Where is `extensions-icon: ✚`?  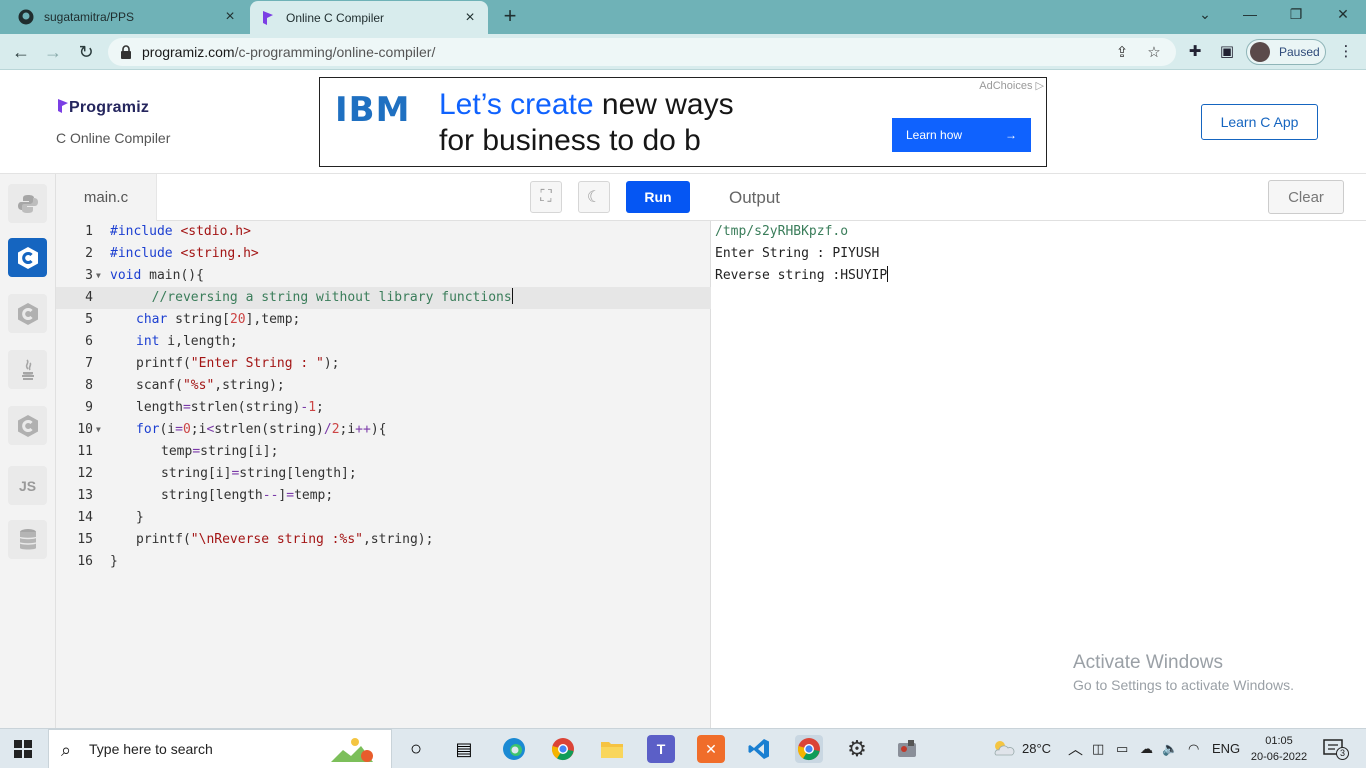 extensions-icon: ✚ is located at coordinates (1195, 52).